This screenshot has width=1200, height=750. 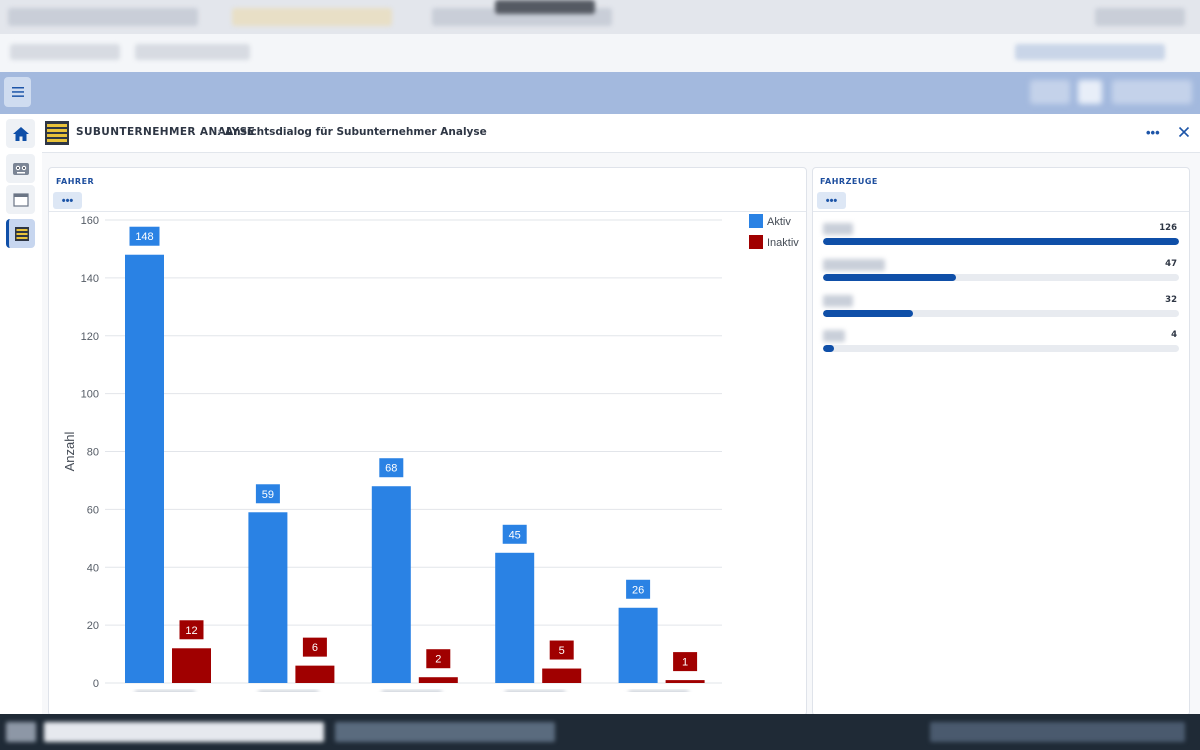 I want to click on fahrzeuge-item: 47, so click(x=1001, y=274).